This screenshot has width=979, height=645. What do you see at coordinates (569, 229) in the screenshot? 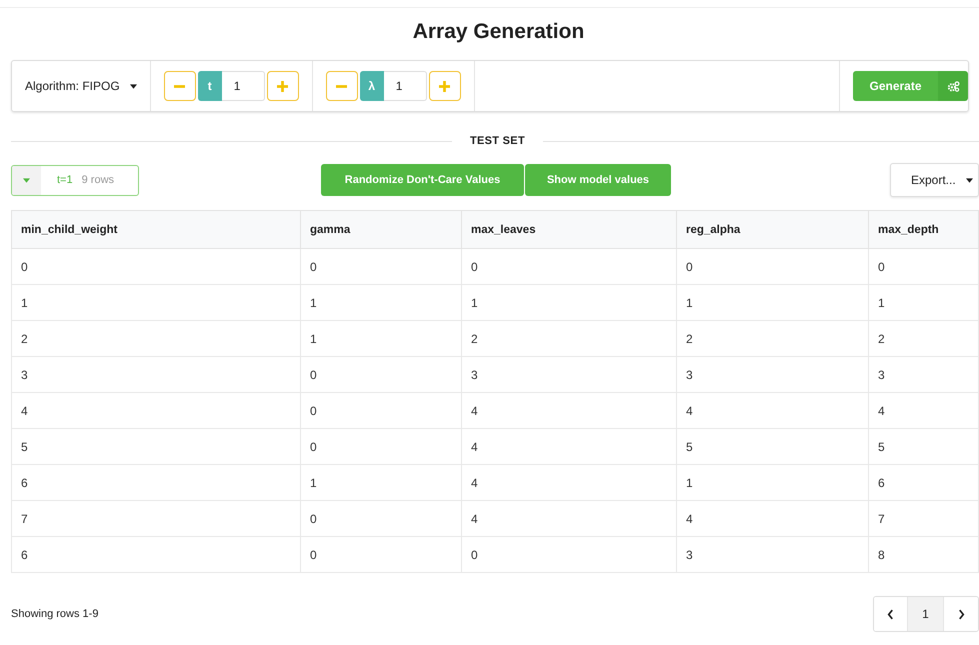
I see `column-header: max_leaves` at bounding box center [569, 229].